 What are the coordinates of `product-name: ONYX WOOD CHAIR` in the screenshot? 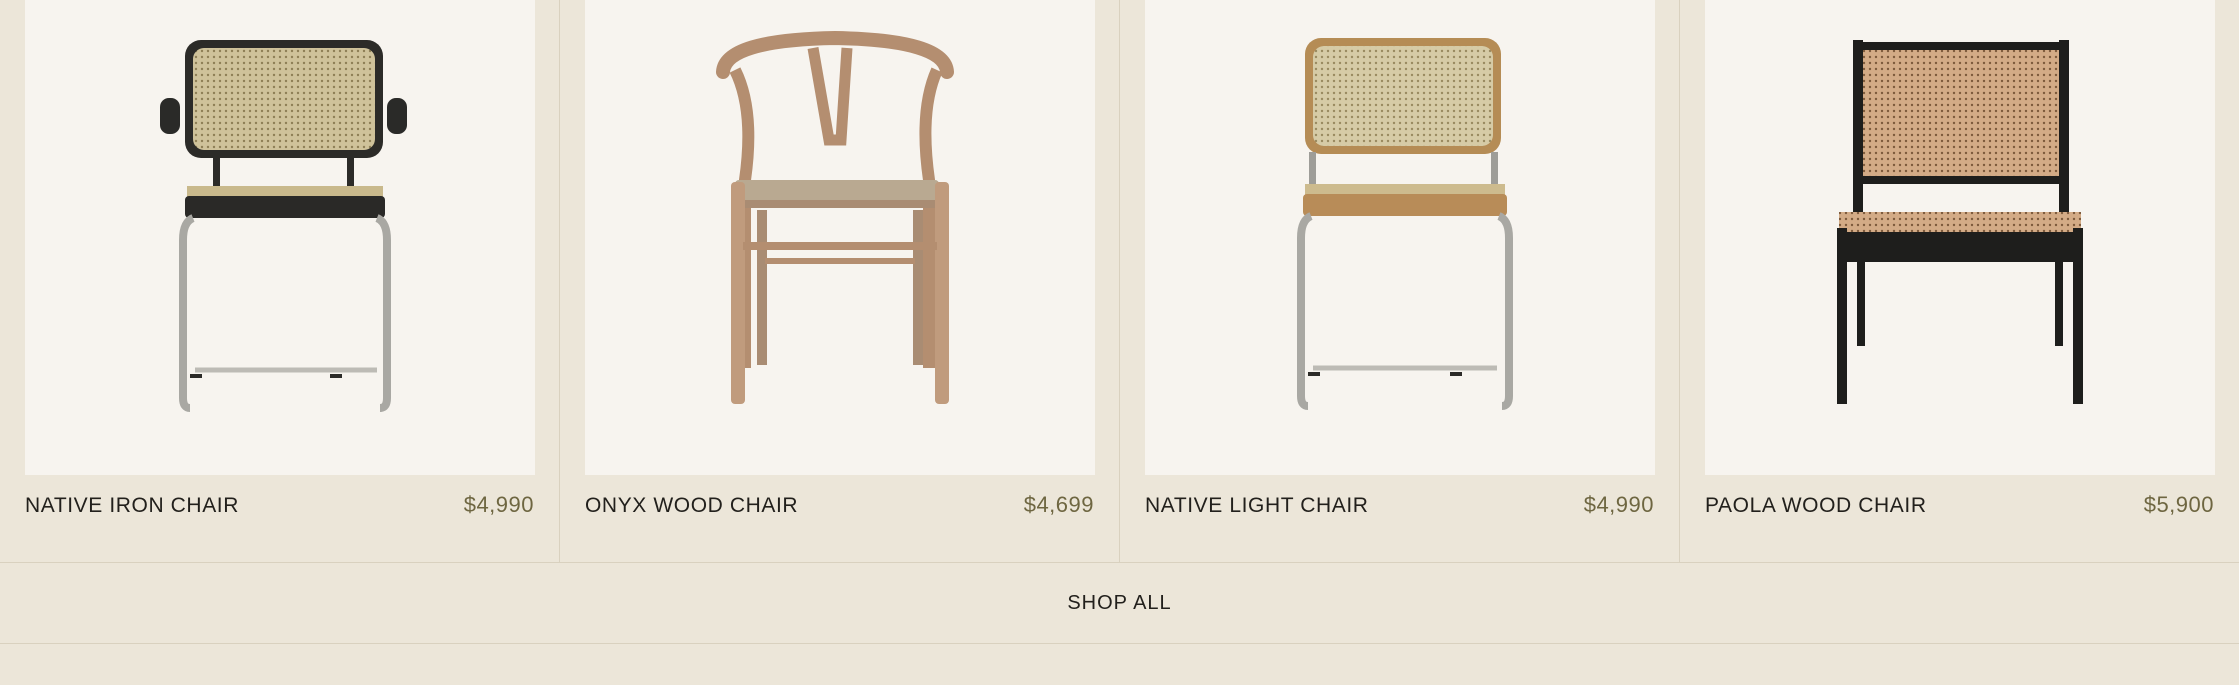 It's located at (691, 506).